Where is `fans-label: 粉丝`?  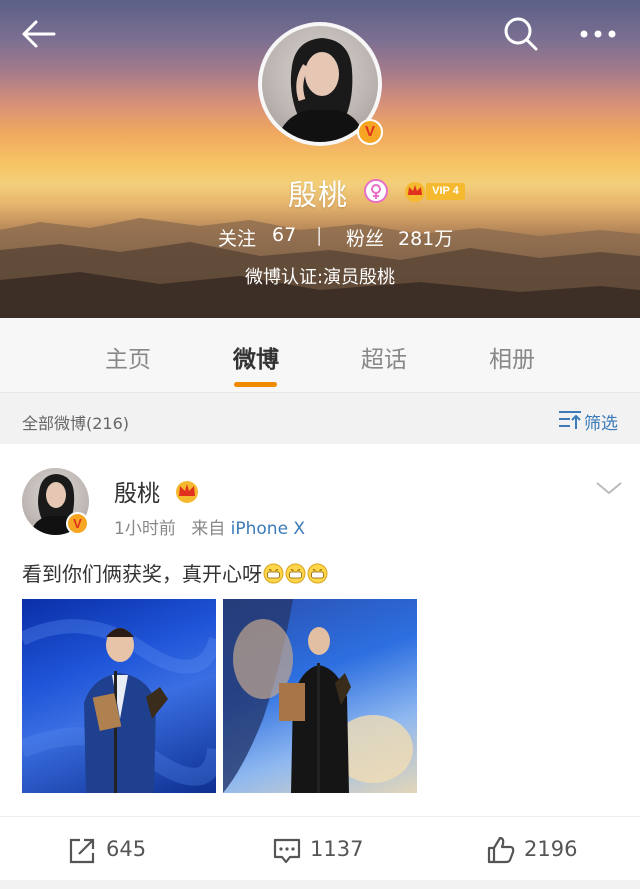
fans-label: 粉丝 is located at coordinates (365, 237).